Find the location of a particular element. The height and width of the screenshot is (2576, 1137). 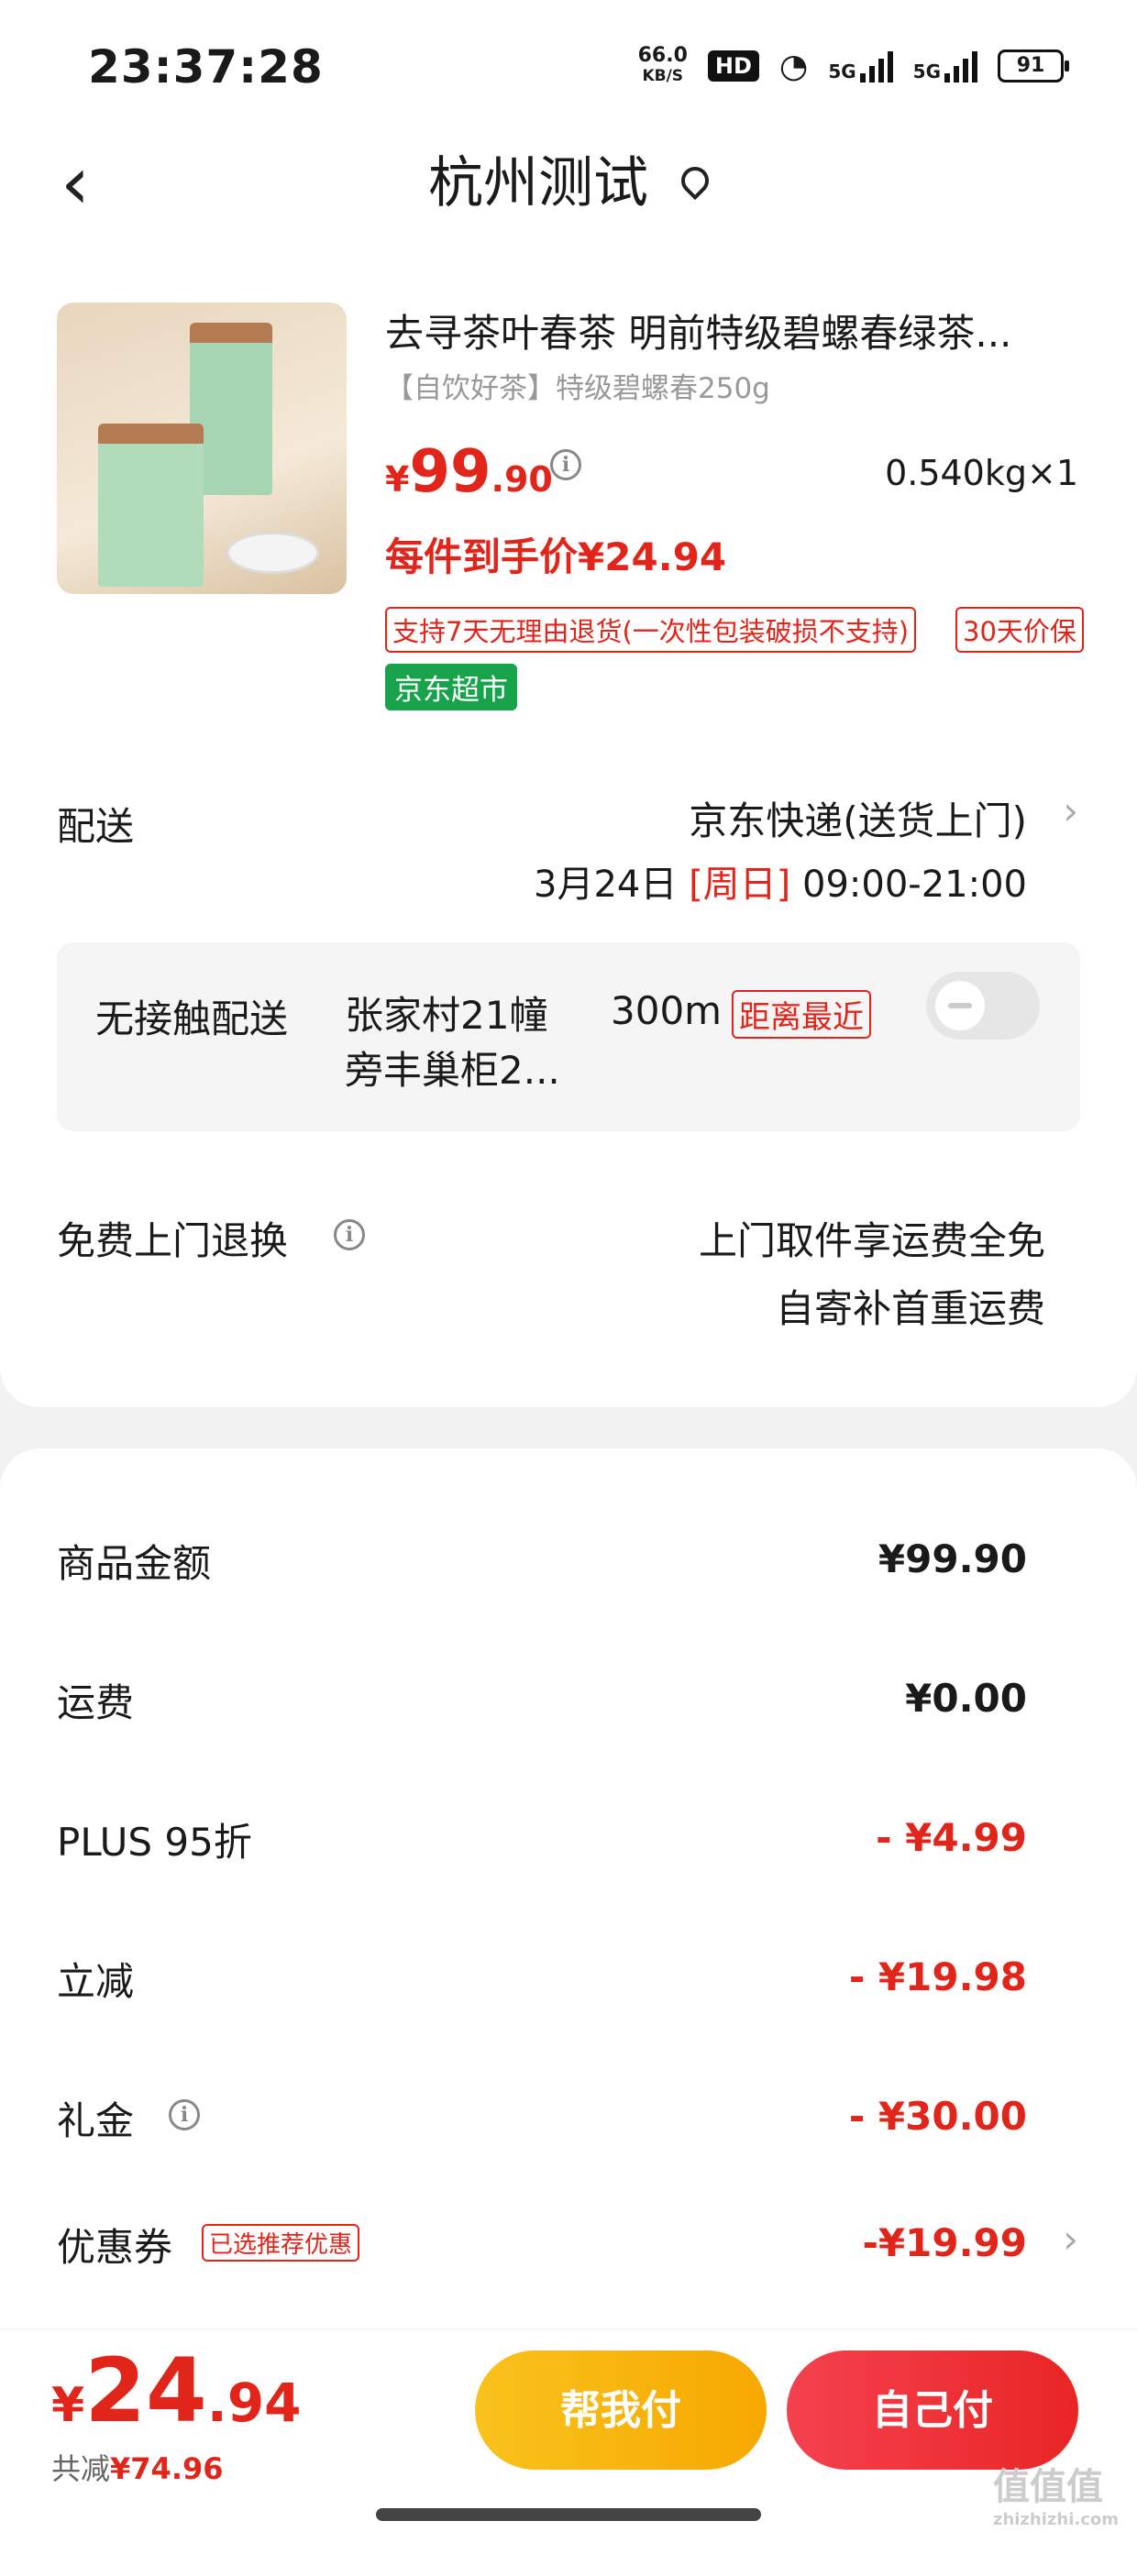

no-contact-label: 无接触配送 is located at coordinates (192, 1018).